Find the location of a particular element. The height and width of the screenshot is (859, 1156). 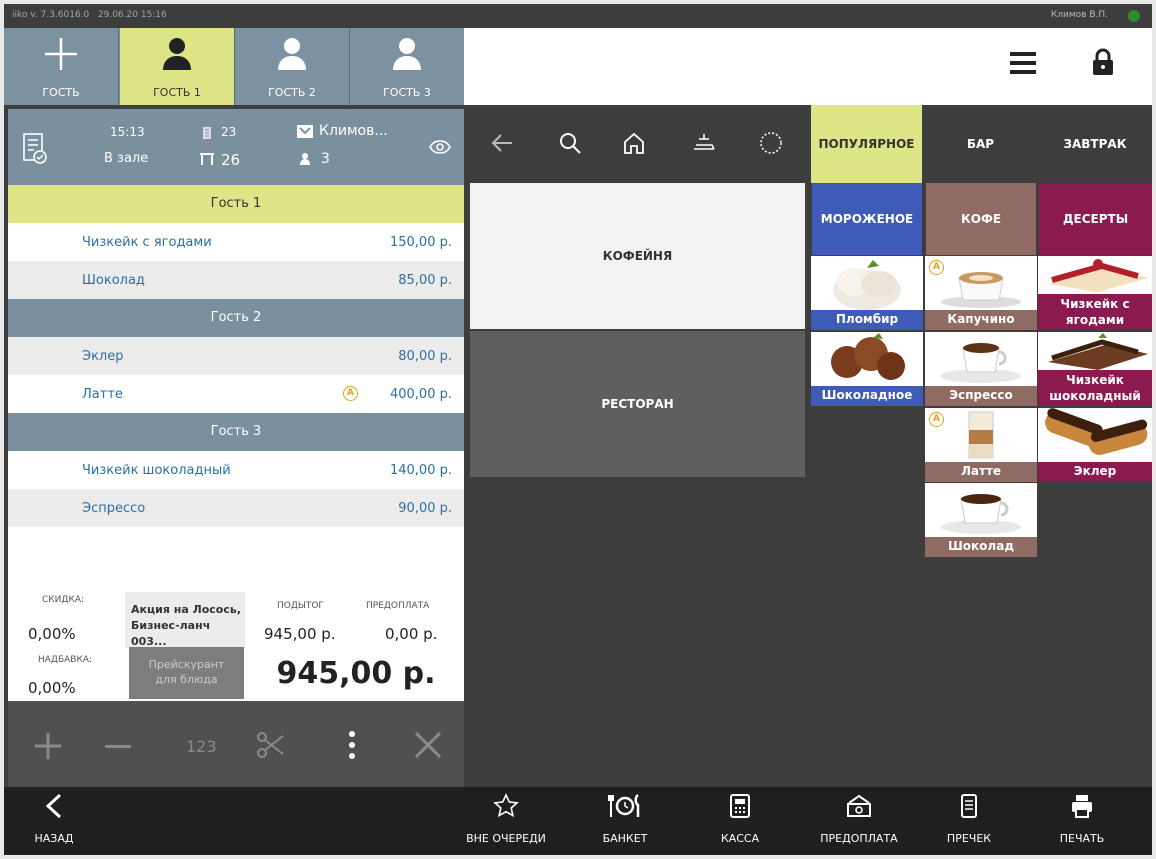

minus-icon is located at coordinates (118, 747).